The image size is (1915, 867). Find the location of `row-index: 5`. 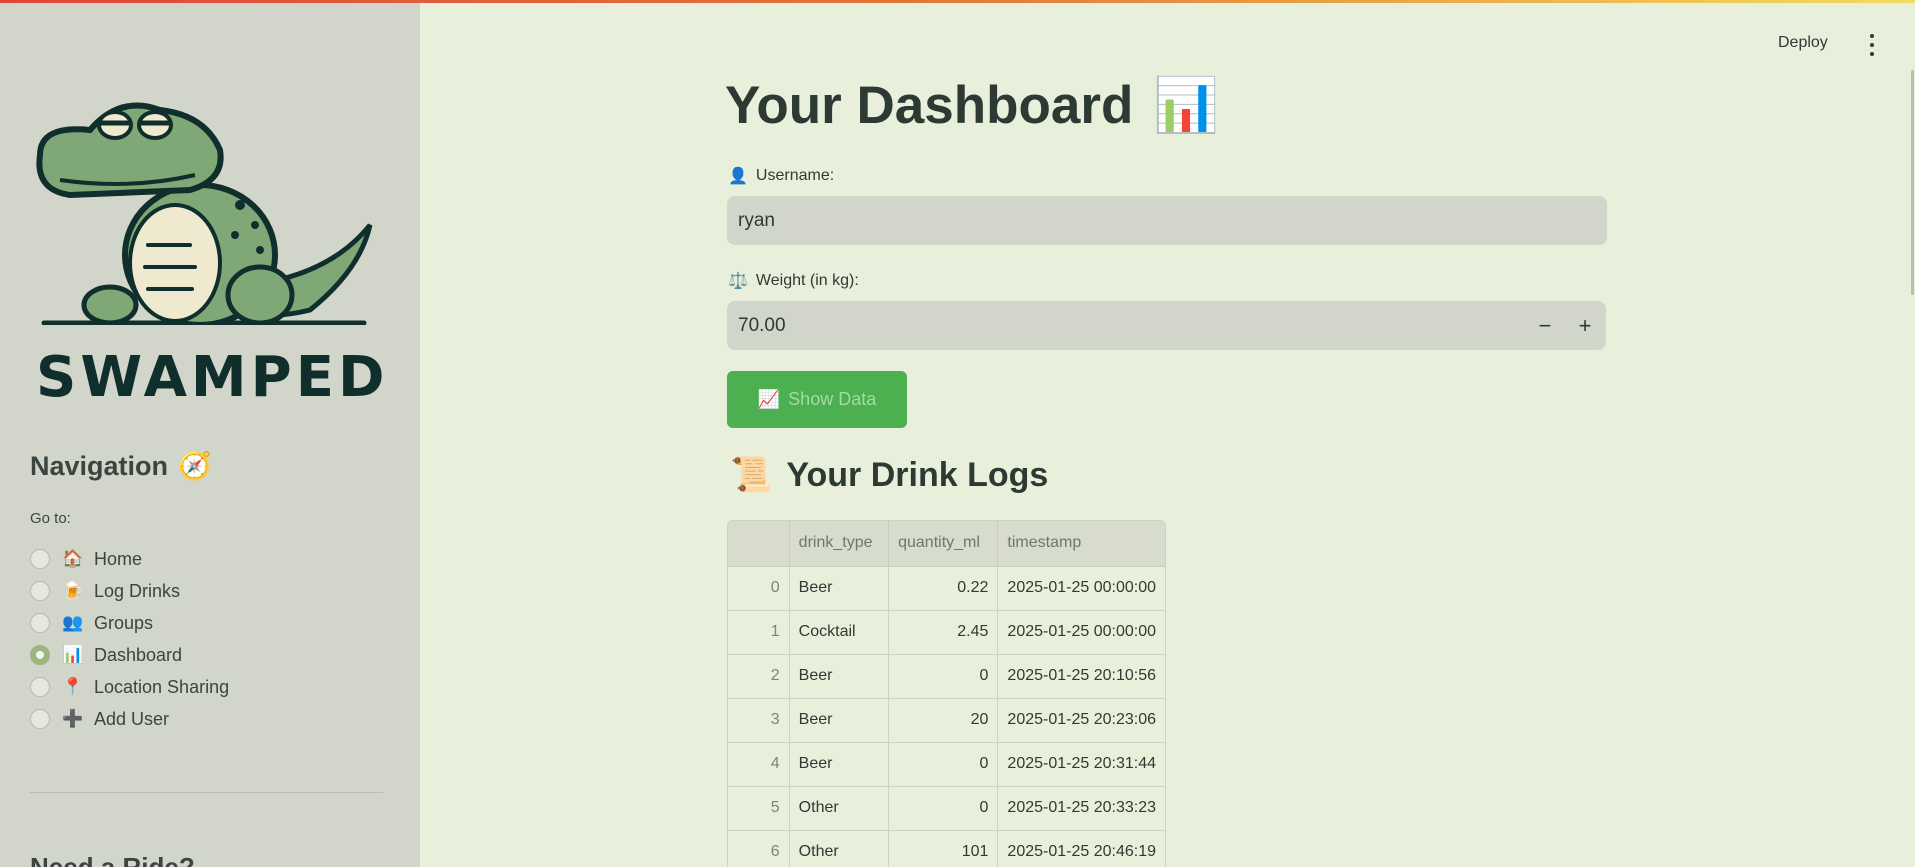

row-index: 5 is located at coordinates (759, 808).